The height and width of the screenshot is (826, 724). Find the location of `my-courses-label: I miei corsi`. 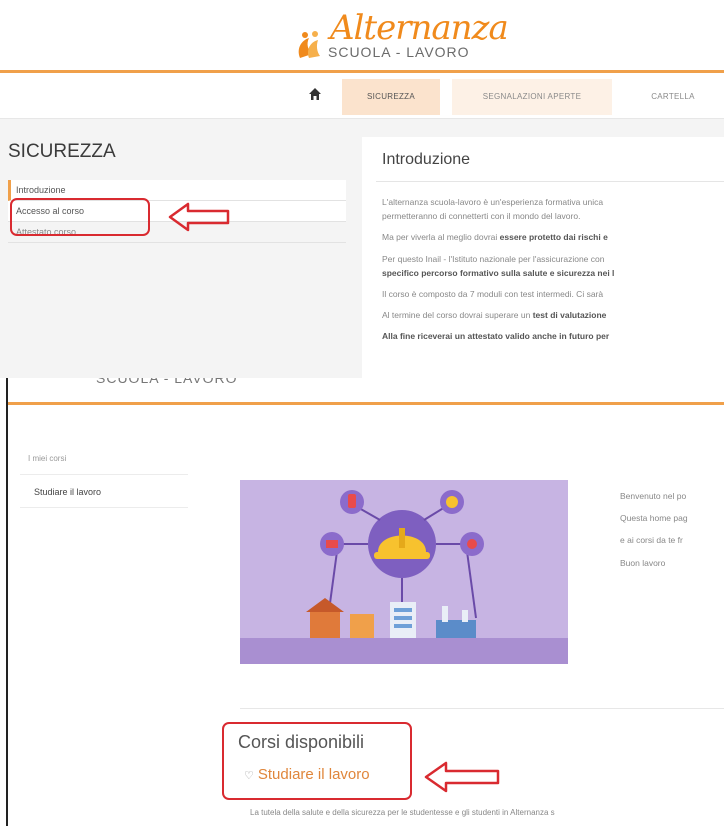

my-courses-label: I miei corsi is located at coordinates (47, 458).